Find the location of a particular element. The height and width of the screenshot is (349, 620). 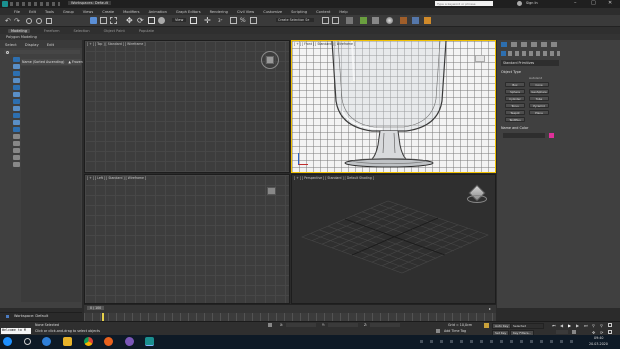

rendered-frame-icon is located at coordinates (415, 20).